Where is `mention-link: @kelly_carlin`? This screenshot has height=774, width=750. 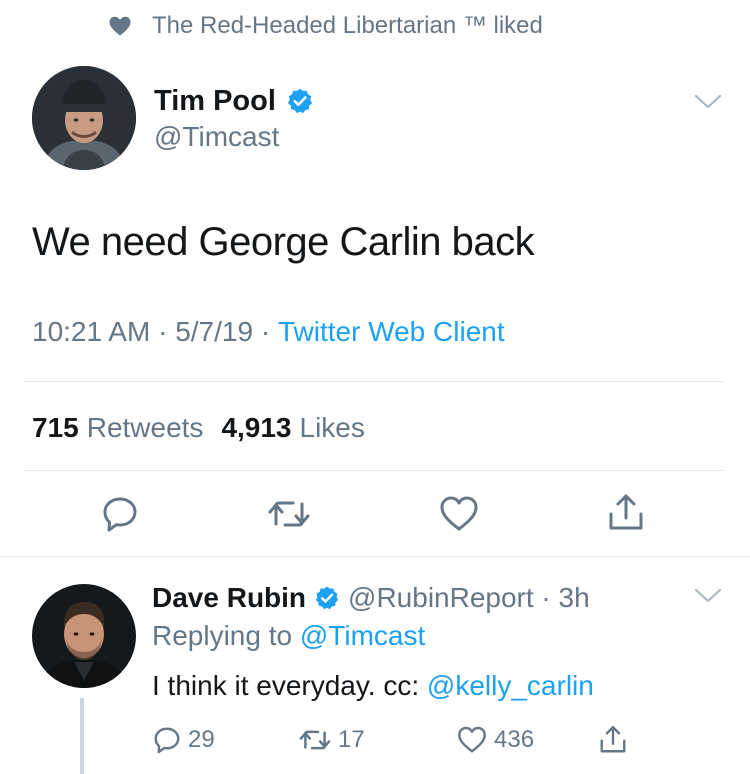 mention-link: @kelly_carlin is located at coordinates (510, 685).